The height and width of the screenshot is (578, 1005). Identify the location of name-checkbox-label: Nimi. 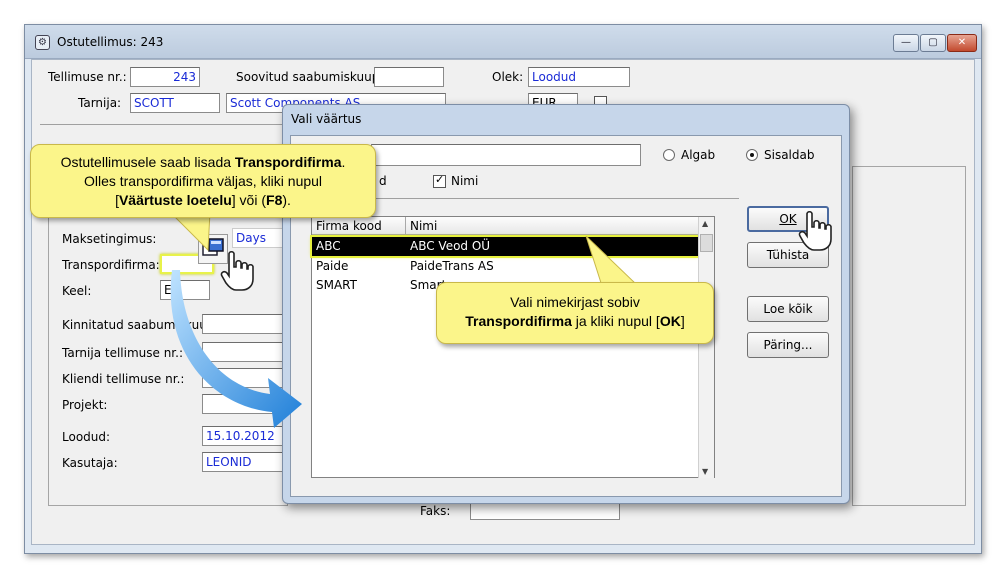
(465, 181).